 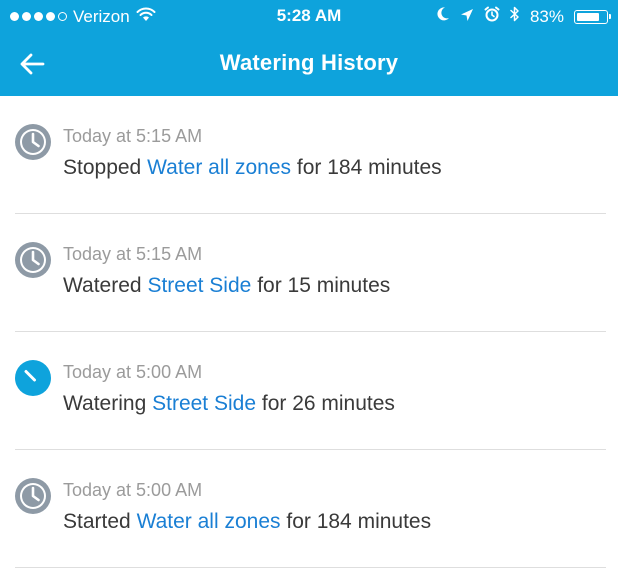 What do you see at coordinates (324, 285) in the screenshot?
I see `history-duration: for 15 minutes` at bounding box center [324, 285].